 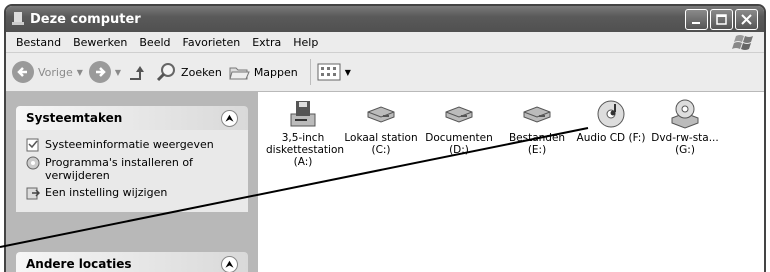 What do you see at coordinates (685, 114) in the screenshot?
I see `dvd-drive-icon` at bounding box center [685, 114].